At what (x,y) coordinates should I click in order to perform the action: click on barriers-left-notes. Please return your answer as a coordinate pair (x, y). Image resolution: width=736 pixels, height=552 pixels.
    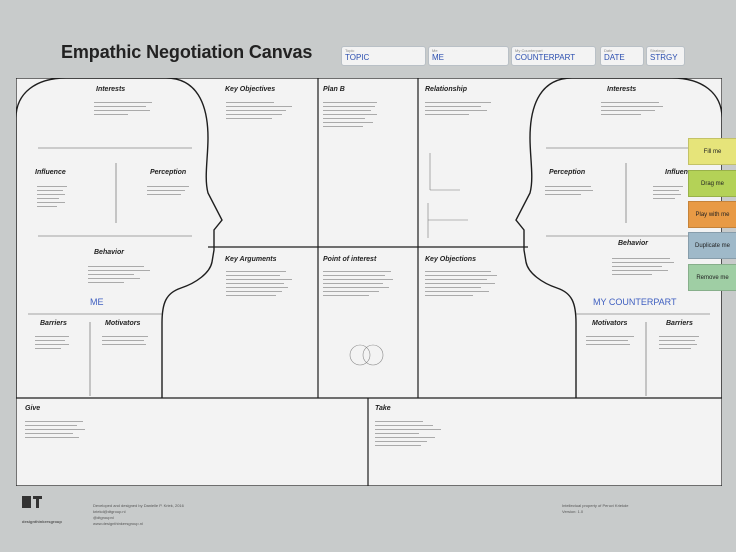
    Looking at the image, I should click on (52, 344).